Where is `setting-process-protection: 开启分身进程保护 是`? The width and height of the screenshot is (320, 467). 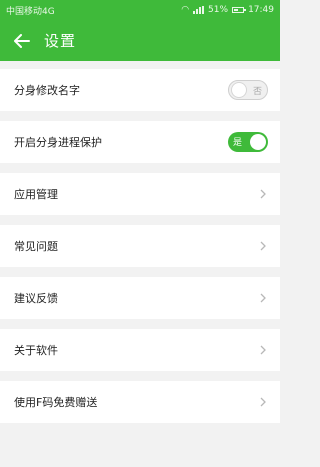
setting-process-protection: 开启分身进程保护 是 is located at coordinates (140, 142).